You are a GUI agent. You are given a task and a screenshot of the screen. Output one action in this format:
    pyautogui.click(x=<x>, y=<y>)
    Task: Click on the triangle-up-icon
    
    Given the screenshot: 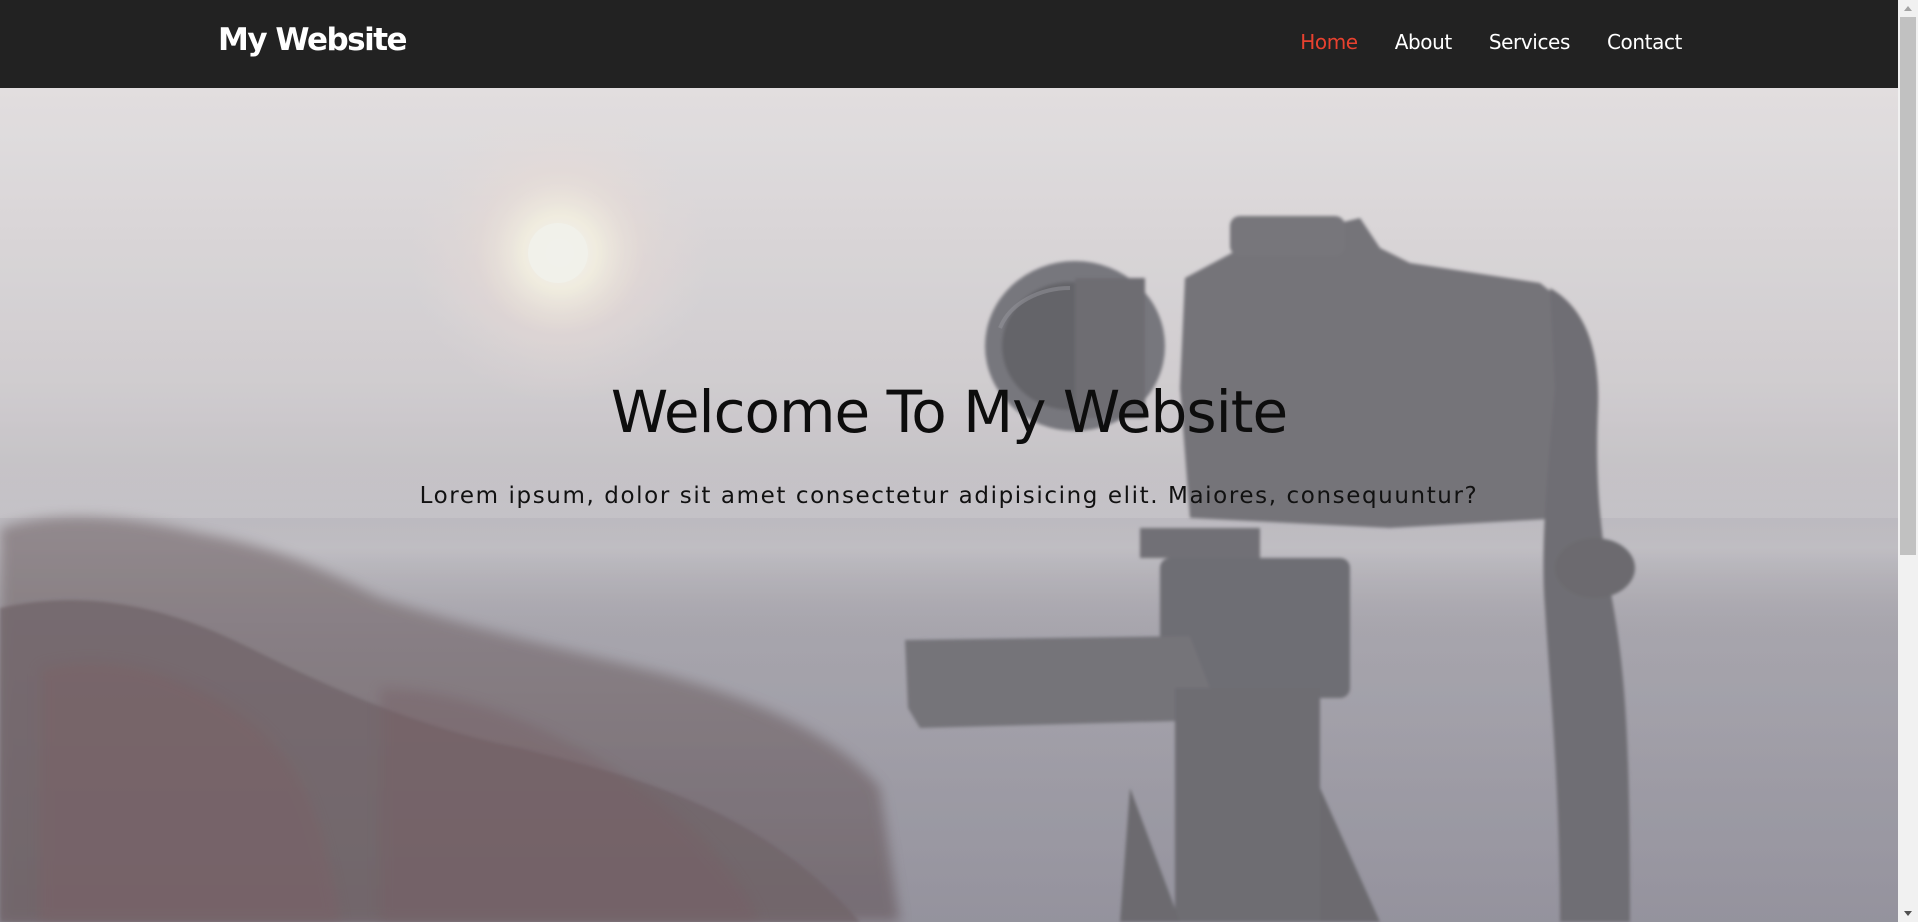 What is the action you would take?
    pyautogui.click(x=1908, y=8)
    